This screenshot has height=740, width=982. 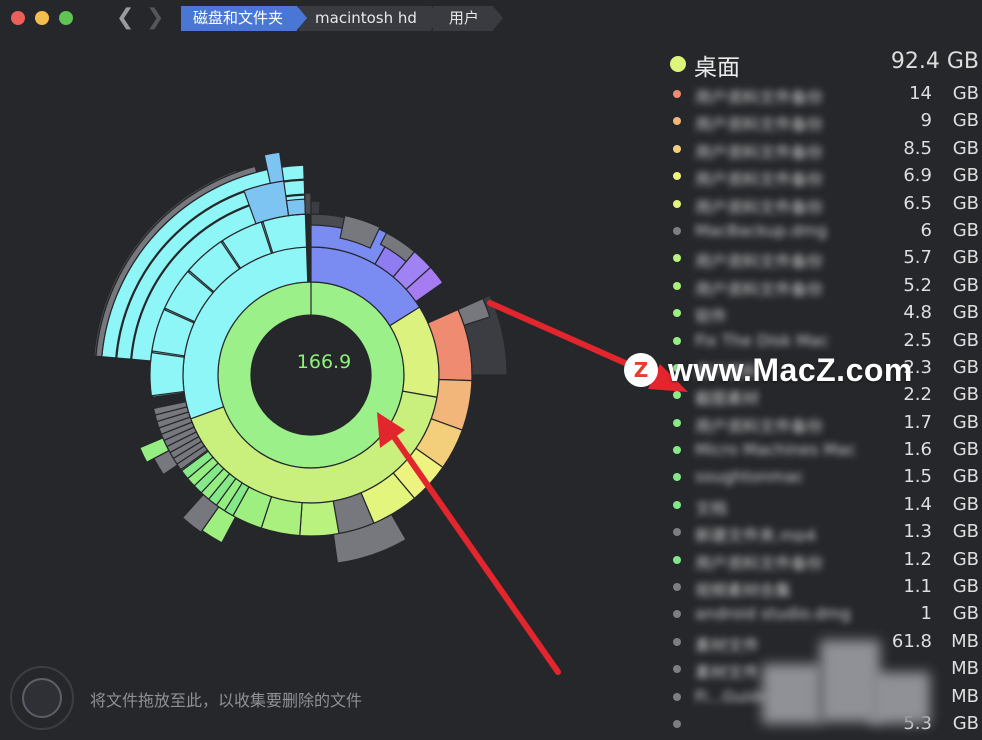 I want to click on file-size-value: 1.7, so click(x=917, y=422).